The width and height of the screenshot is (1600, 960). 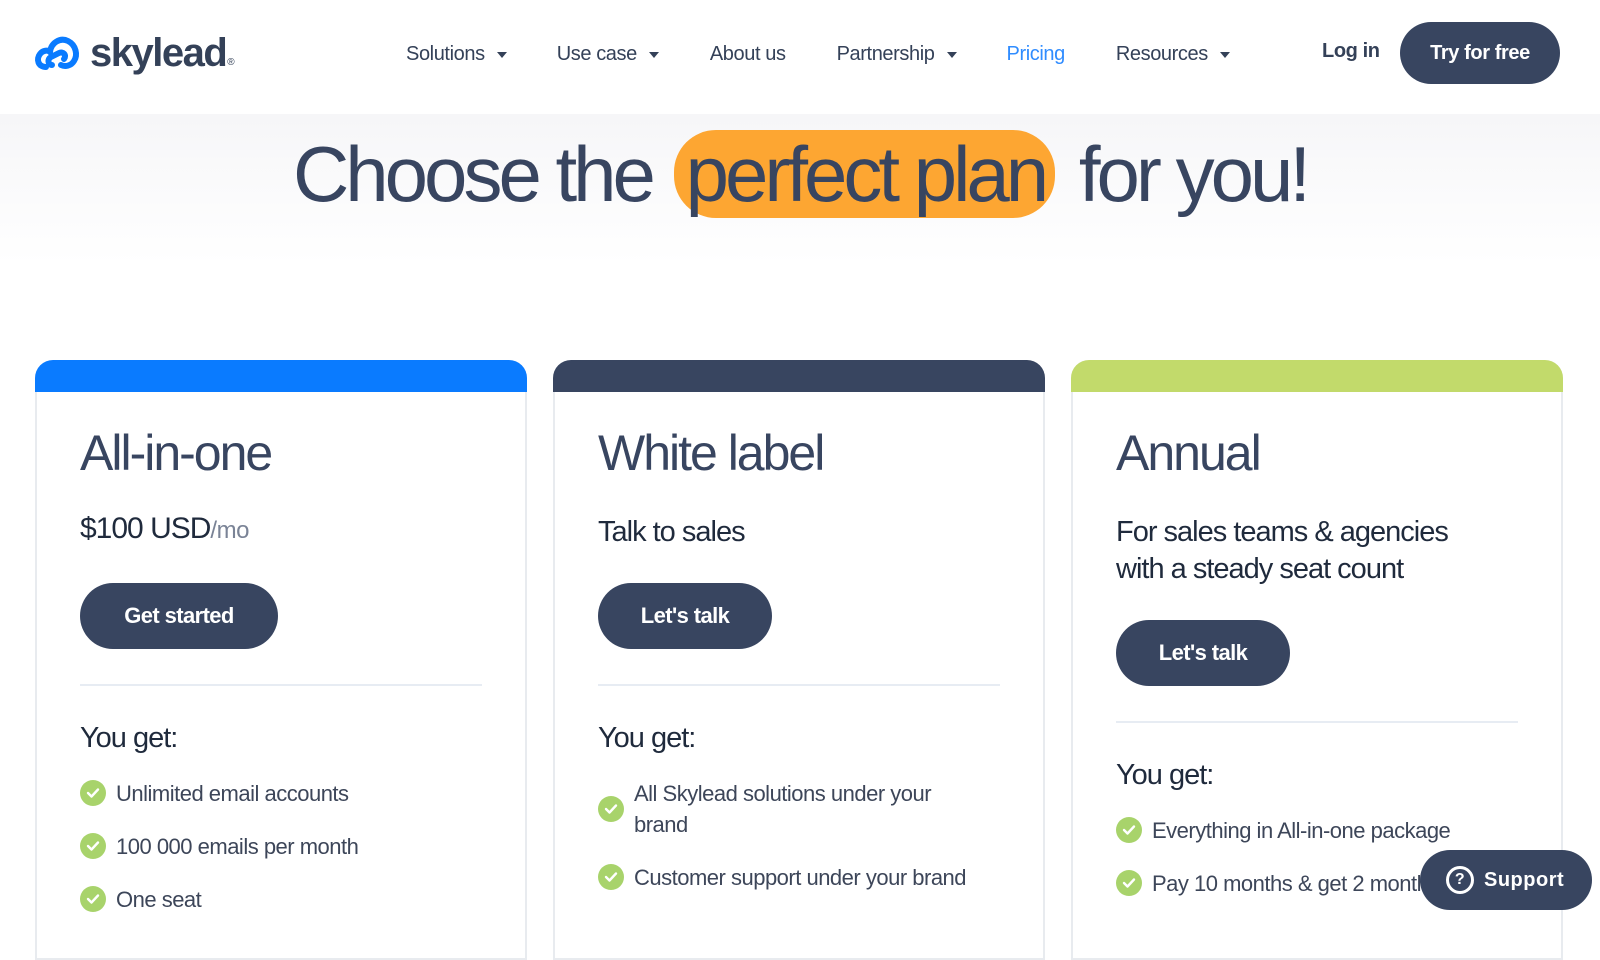 I want to click on nav-item-about-us: About us, so click(x=748, y=54).